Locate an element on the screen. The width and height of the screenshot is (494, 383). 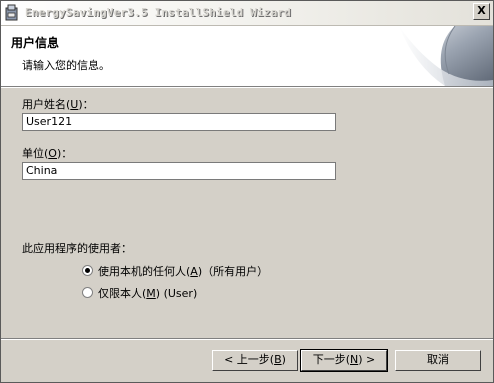
installer-app-icon is located at coordinates (11, 12).